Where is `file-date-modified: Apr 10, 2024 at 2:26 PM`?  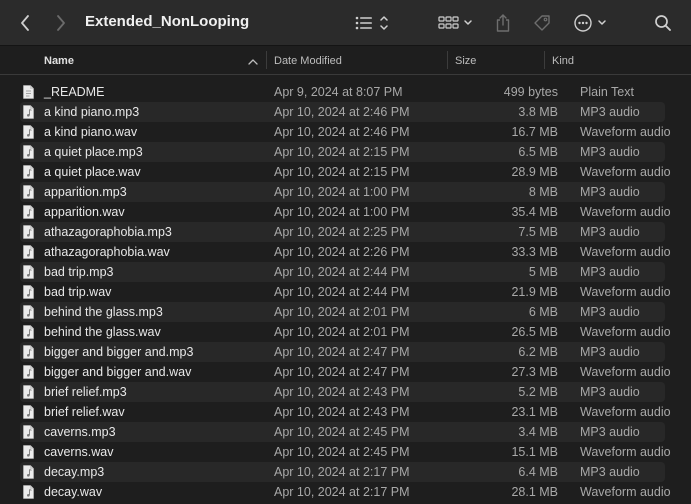 file-date-modified: Apr 10, 2024 at 2:26 PM is located at coordinates (342, 252).